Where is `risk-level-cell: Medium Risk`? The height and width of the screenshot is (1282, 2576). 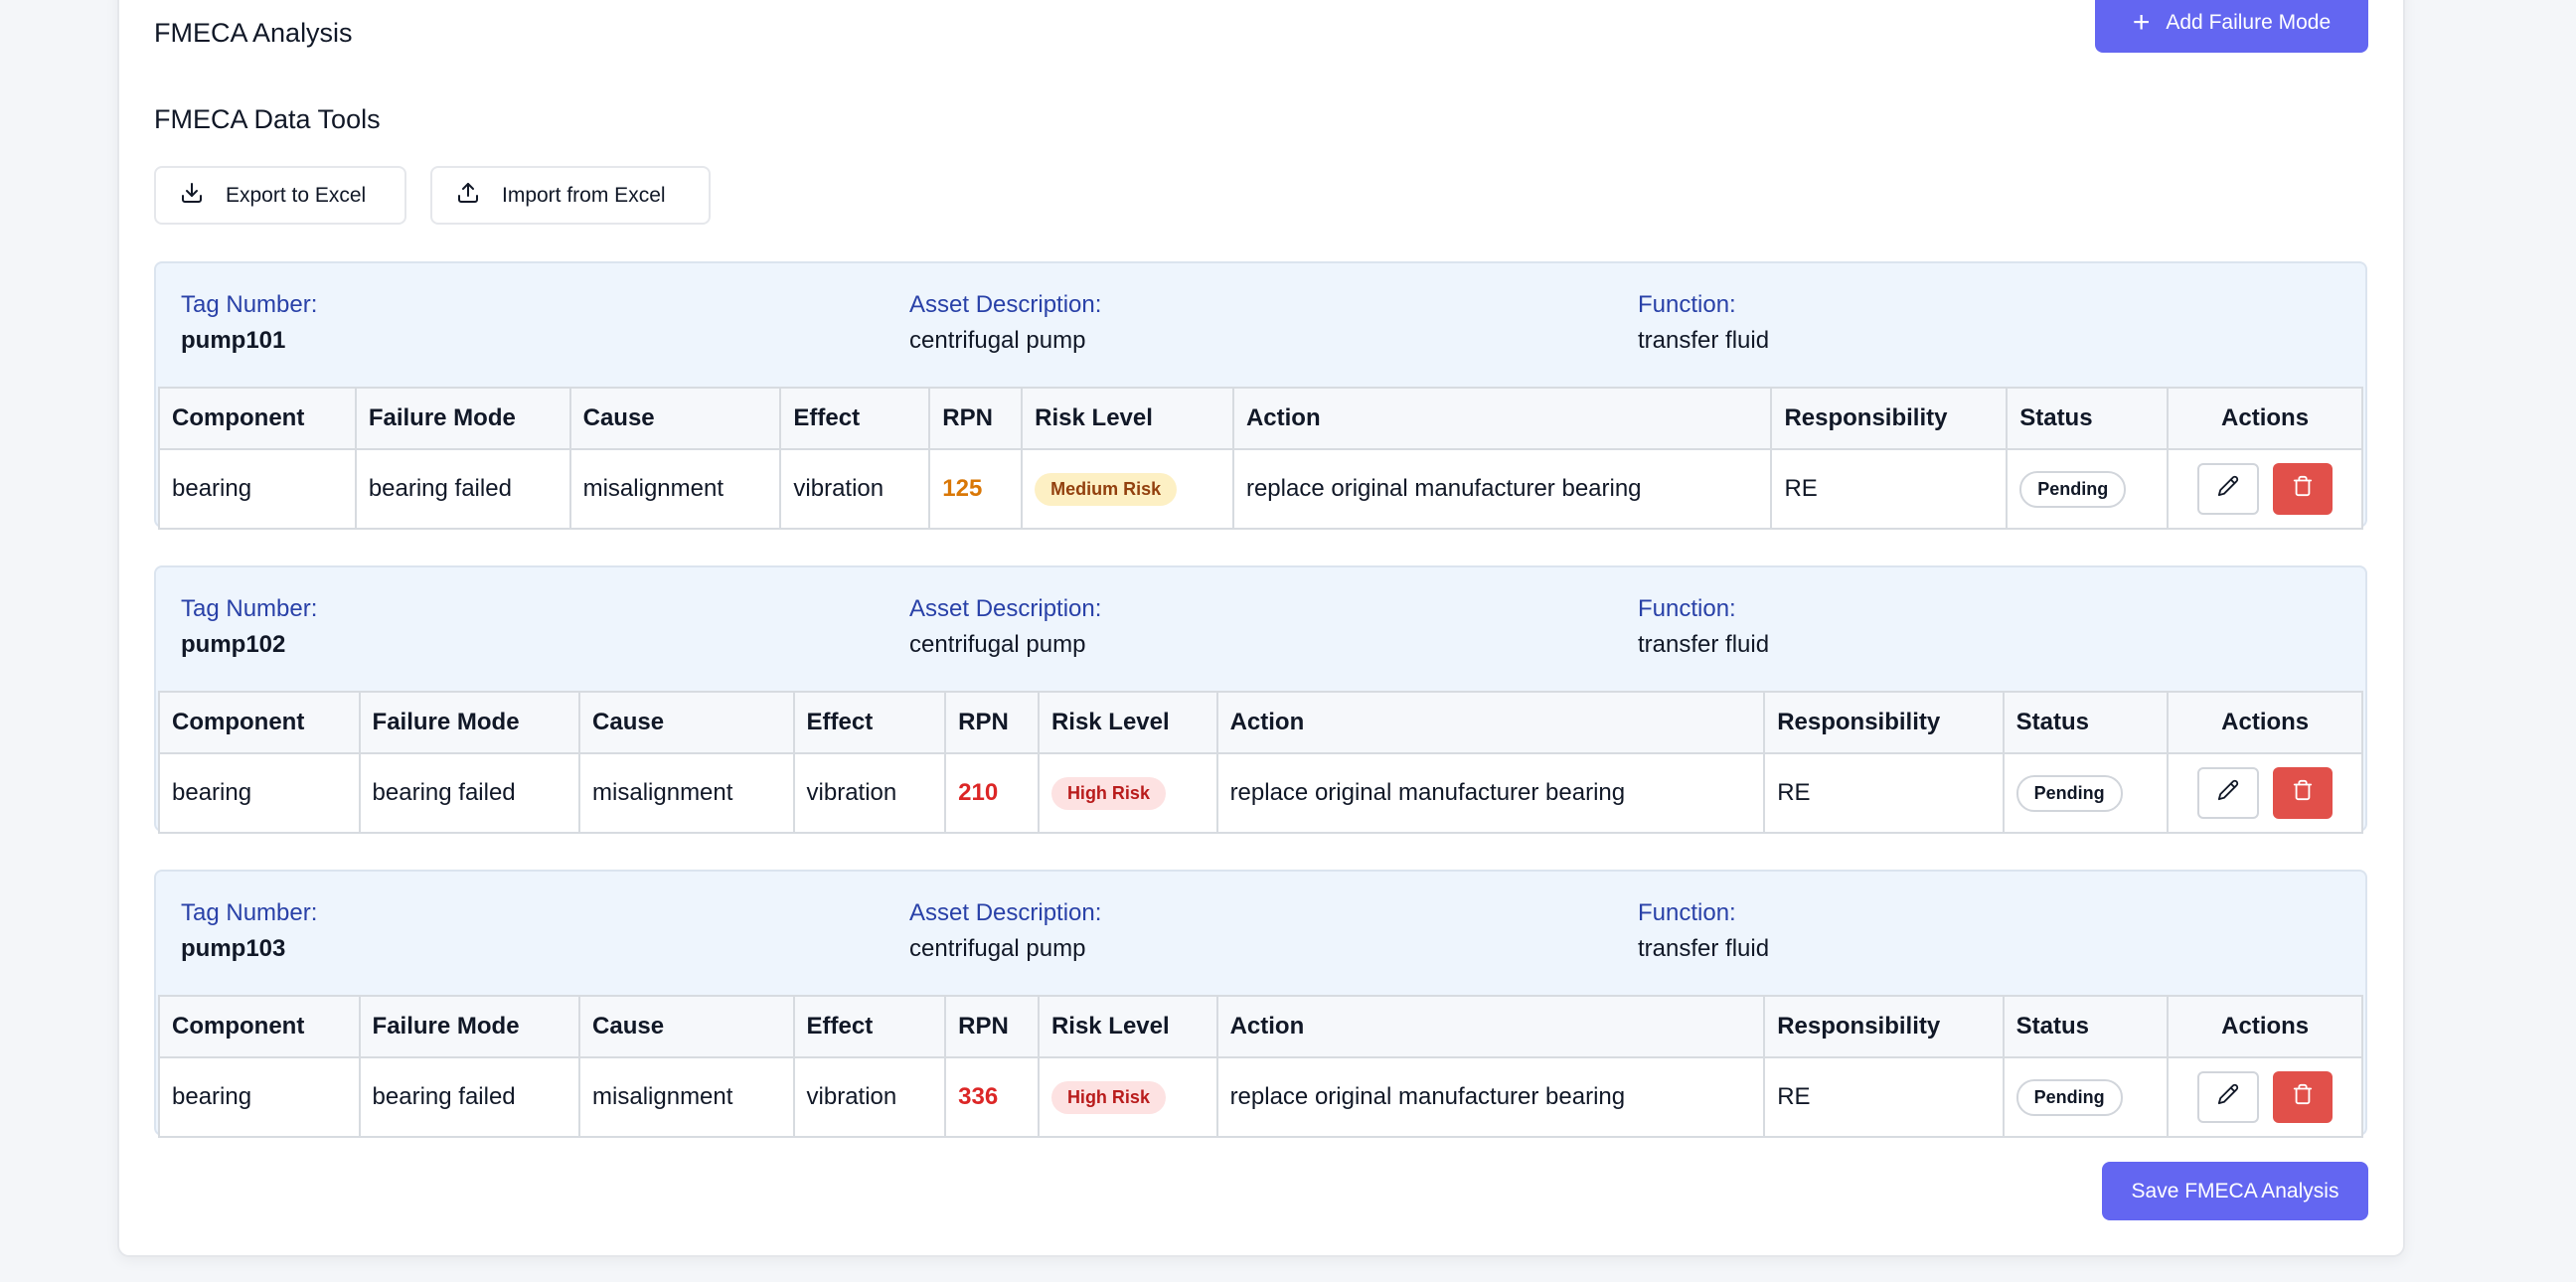
risk-level-cell: Medium Risk is located at coordinates (1127, 489).